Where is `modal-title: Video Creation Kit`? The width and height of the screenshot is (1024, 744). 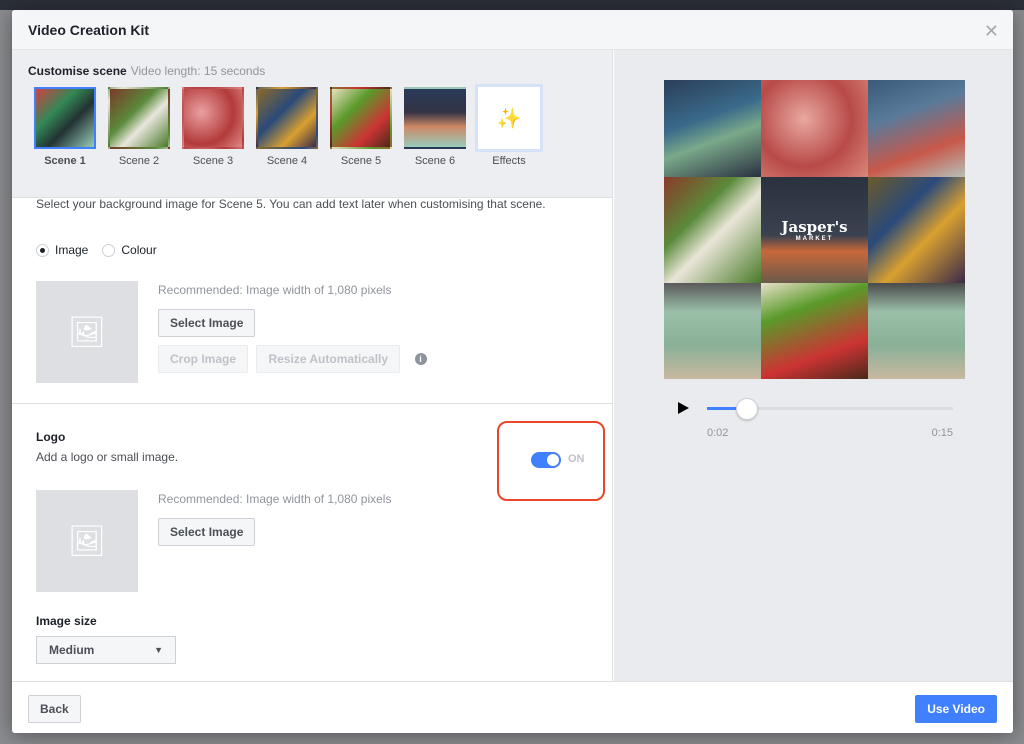 modal-title: Video Creation Kit is located at coordinates (89, 29).